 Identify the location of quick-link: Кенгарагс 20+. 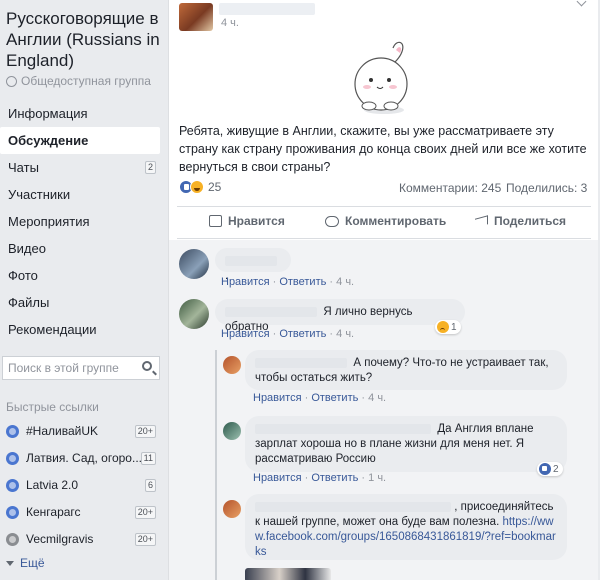
(83, 512).